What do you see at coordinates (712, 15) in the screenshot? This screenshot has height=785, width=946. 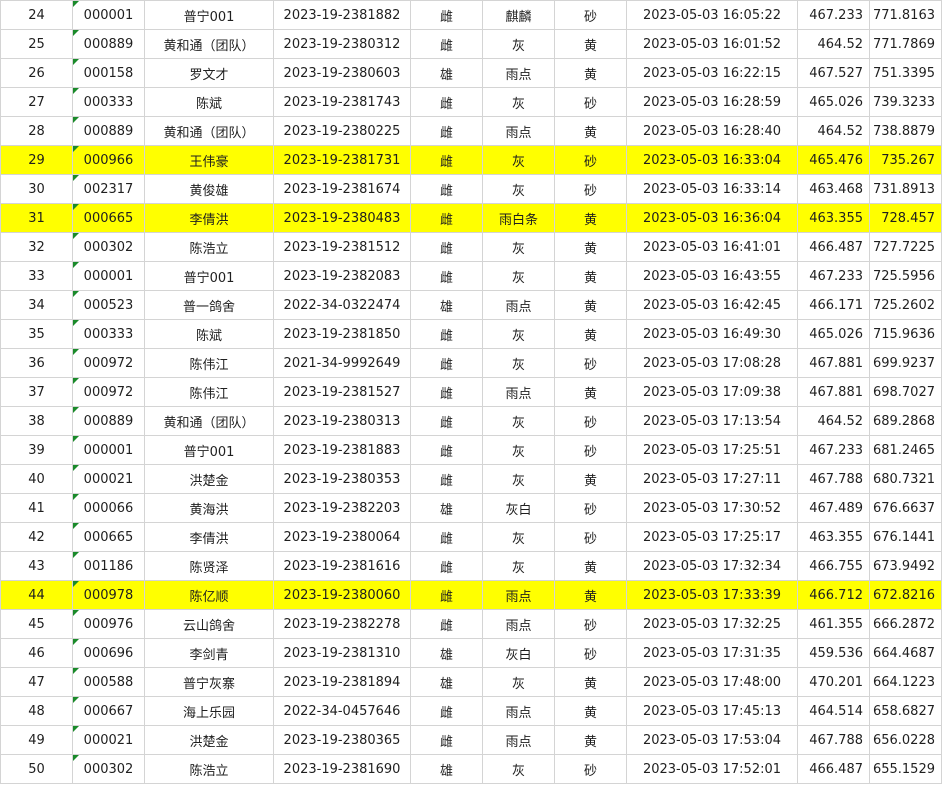 I see `arrival-time-cell: 2023-05-03 16:05:22` at bounding box center [712, 15].